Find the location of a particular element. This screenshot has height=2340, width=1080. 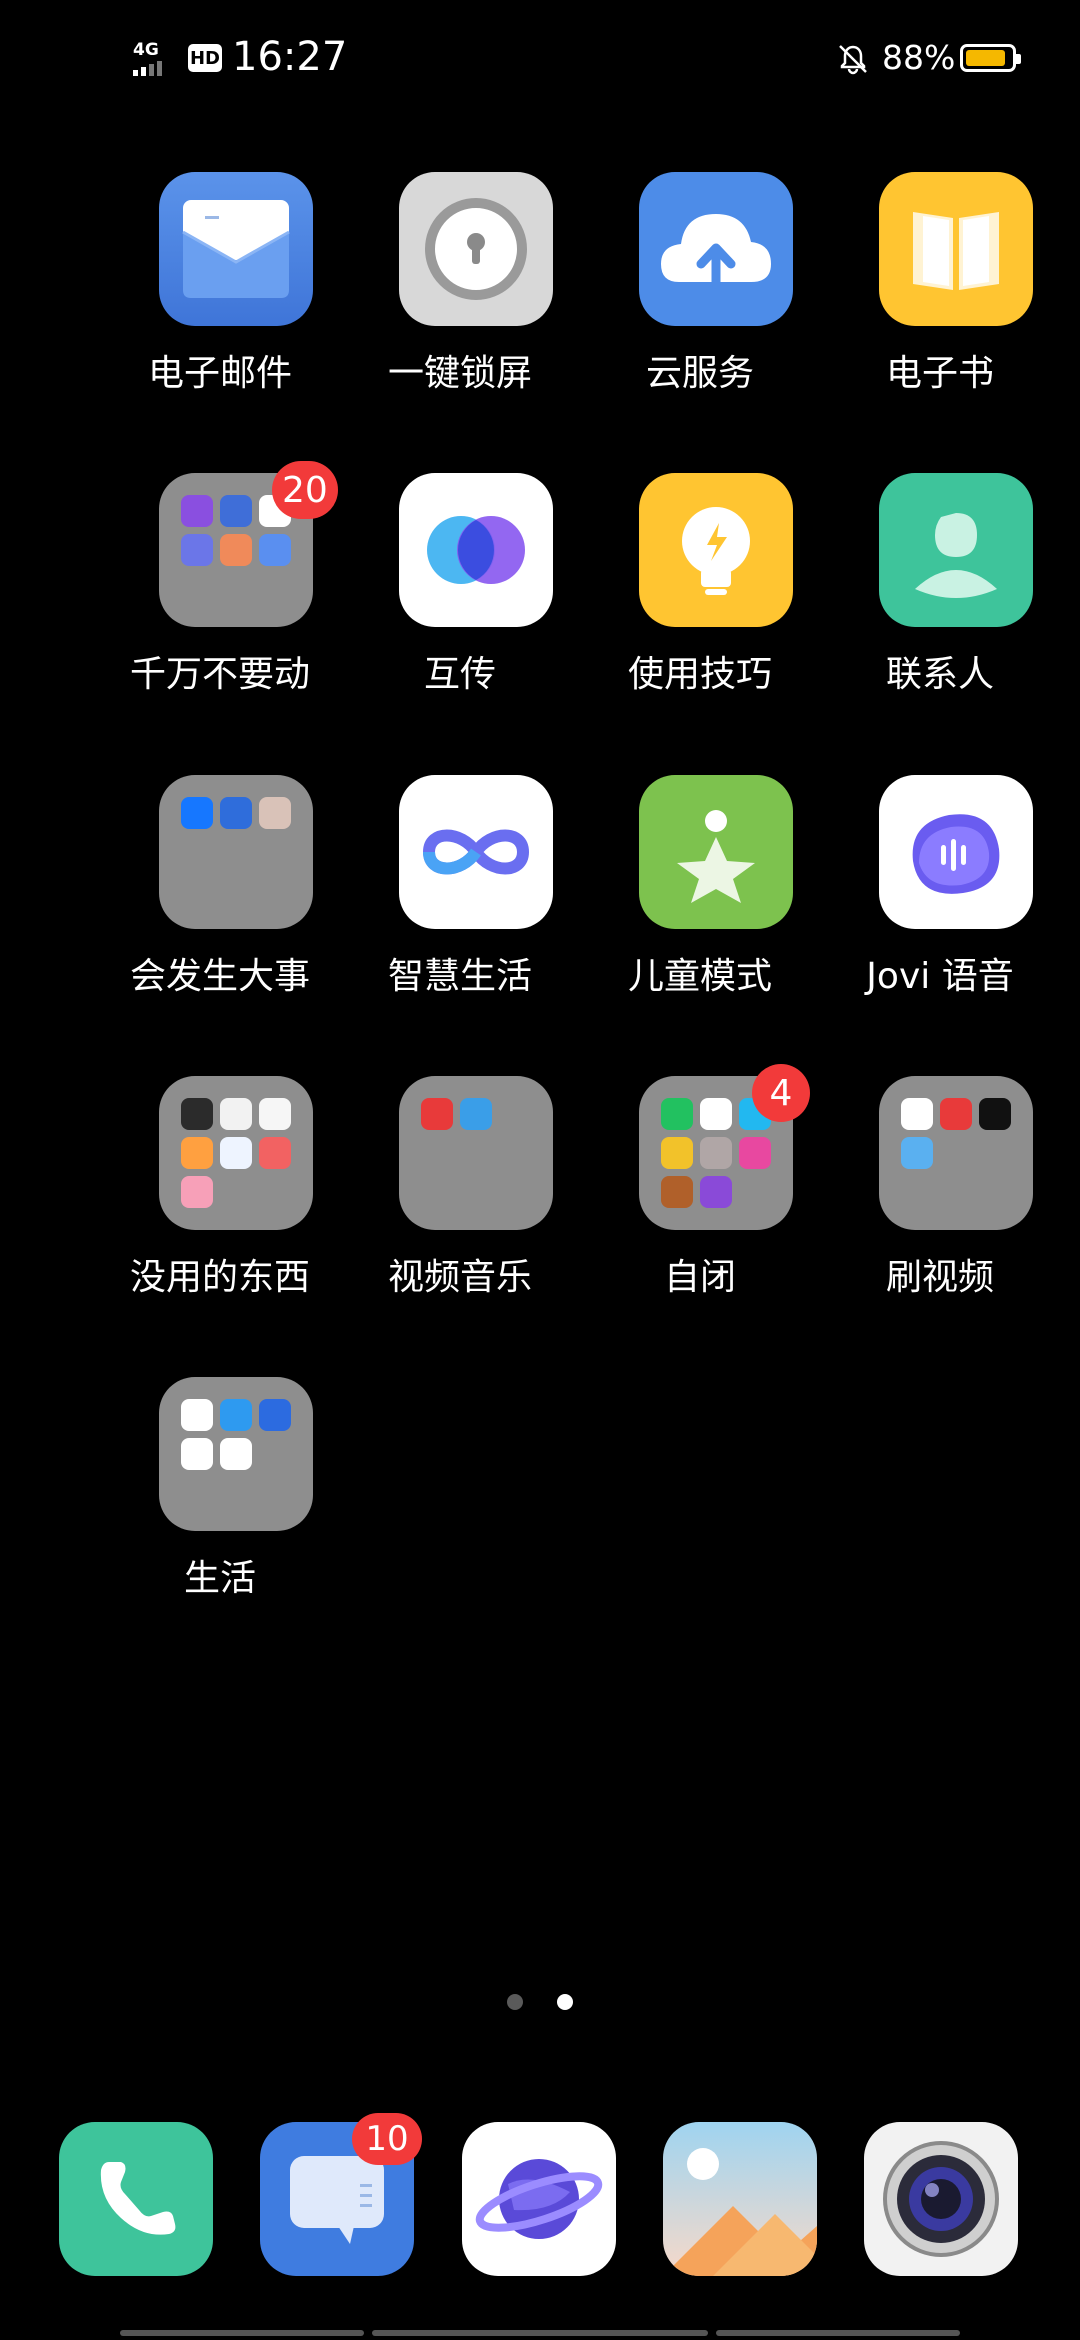

app-tips: 使用技巧 is located at coordinates (700, 593).